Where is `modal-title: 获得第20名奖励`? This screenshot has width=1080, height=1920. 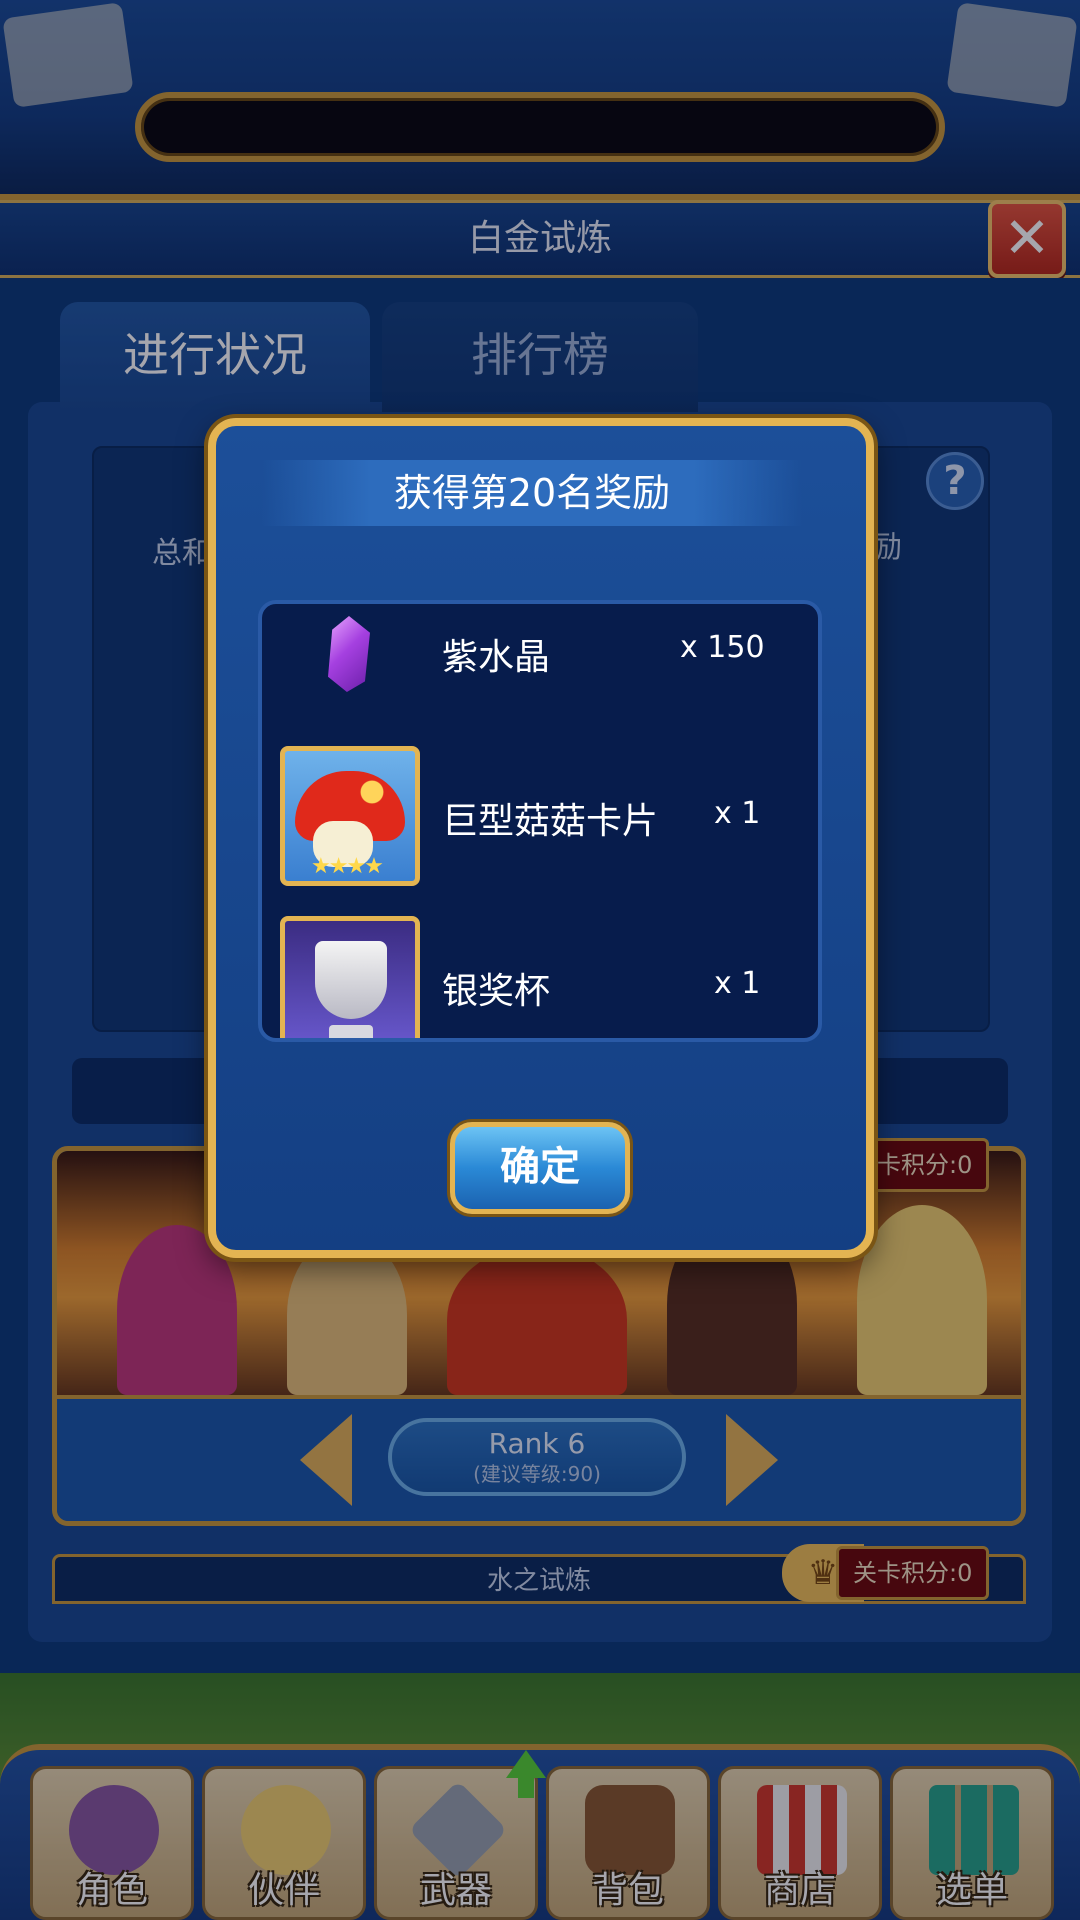
modal-title: 获得第20名奖励 is located at coordinates (532, 493).